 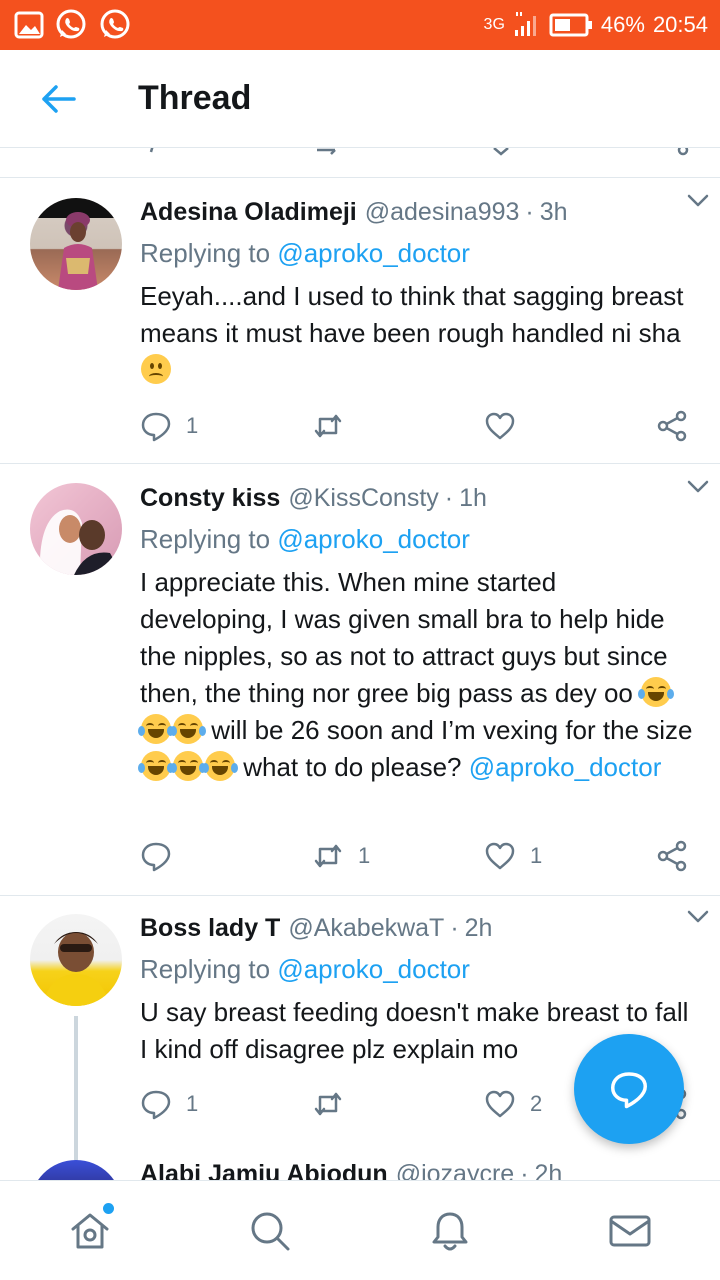 I want to click on like-button: 2, so click(x=513, y=1104).